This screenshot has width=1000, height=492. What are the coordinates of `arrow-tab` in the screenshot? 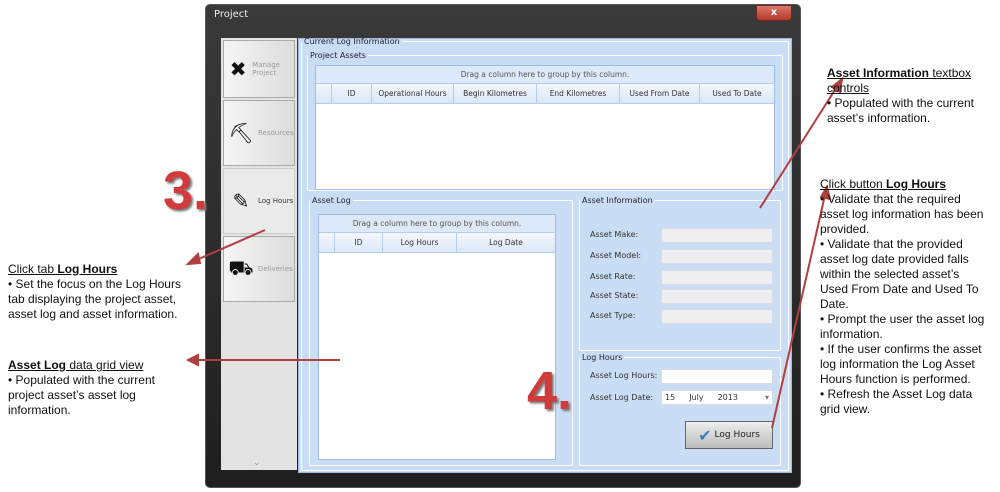 It's located at (228, 246).